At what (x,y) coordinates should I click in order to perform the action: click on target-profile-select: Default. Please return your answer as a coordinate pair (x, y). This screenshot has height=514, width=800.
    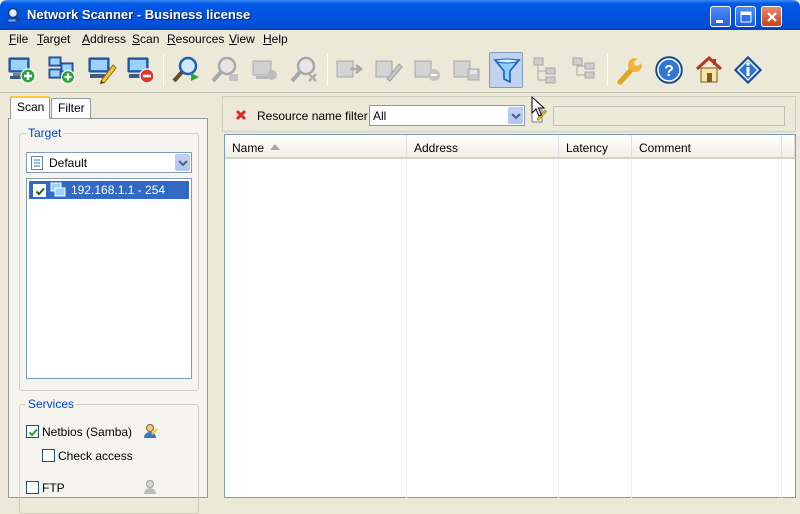
    Looking at the image, I should click on (109, 162).